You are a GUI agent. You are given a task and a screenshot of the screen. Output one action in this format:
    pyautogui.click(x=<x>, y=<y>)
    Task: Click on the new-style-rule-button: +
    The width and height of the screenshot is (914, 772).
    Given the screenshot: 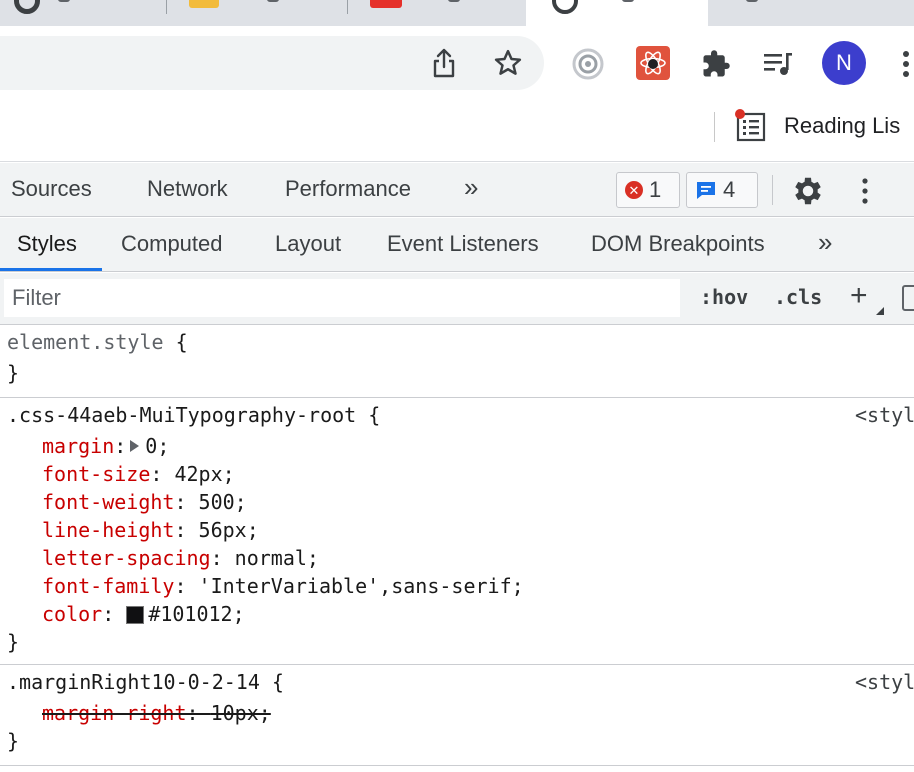 What is the action you would take?
    pyautogui.click(x=859, y=296)
    